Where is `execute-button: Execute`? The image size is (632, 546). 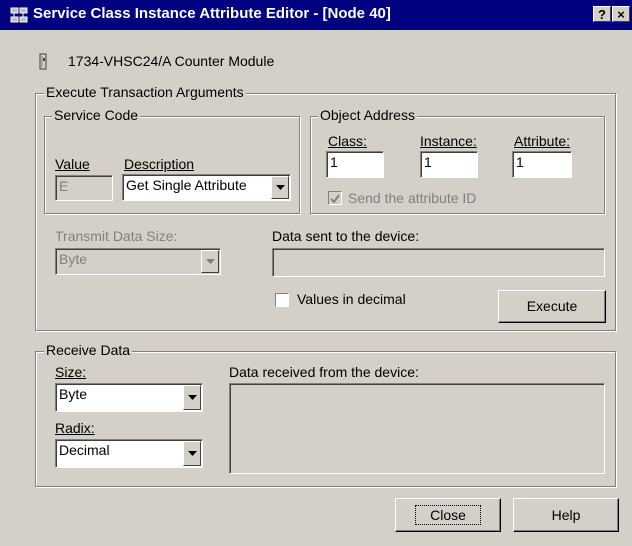
execute-button: Execute is located at coordinates (552, 306).